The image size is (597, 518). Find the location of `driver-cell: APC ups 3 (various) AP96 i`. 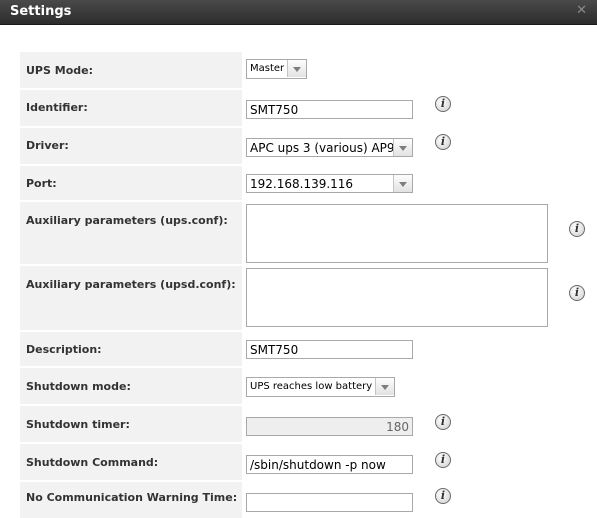

driver-cell: APC ups 3 (various) AP96 i is located at coordinates (420, 146).